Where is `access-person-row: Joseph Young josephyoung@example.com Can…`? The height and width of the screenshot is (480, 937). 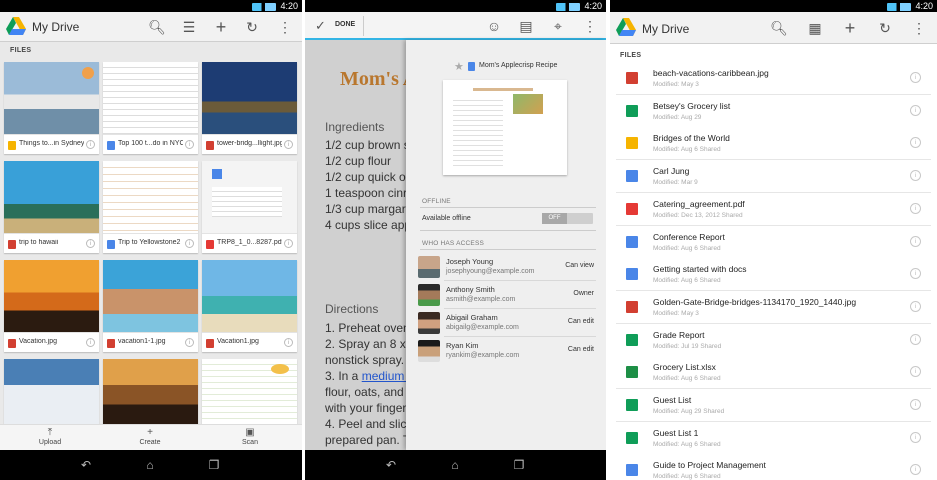 access-person-row: Joseph Young josephyoung@example.com Can… is located at coordinates (506, 267).